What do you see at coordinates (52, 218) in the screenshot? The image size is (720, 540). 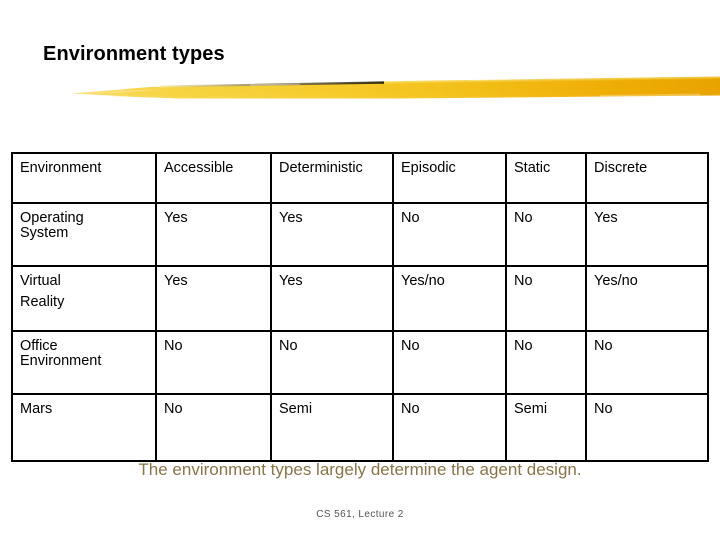 I see `row-label-line-1: Operating` at bounding box center [52, 218].